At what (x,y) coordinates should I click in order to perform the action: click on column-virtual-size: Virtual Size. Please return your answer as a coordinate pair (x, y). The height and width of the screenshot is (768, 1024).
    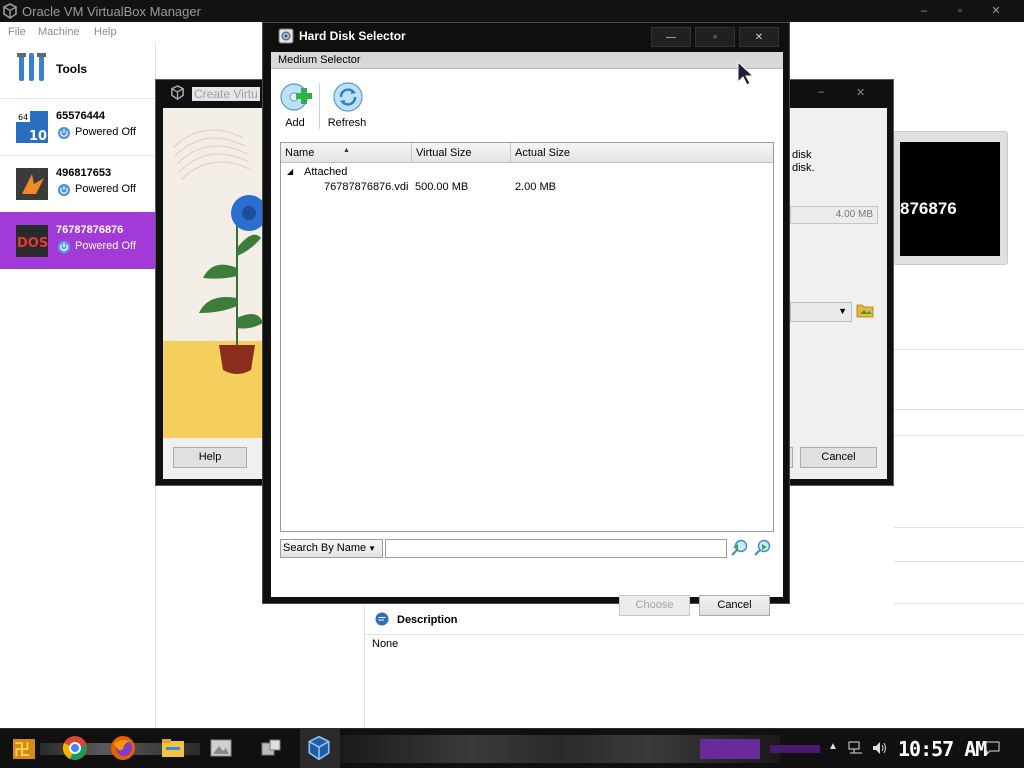
    Looking at the image, I should click on (461, 153).